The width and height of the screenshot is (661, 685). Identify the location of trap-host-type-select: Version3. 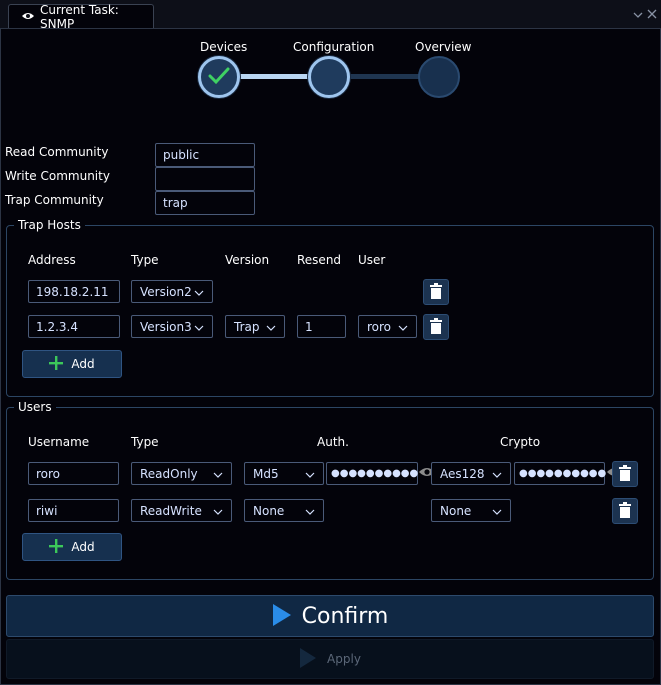
(172, 326).